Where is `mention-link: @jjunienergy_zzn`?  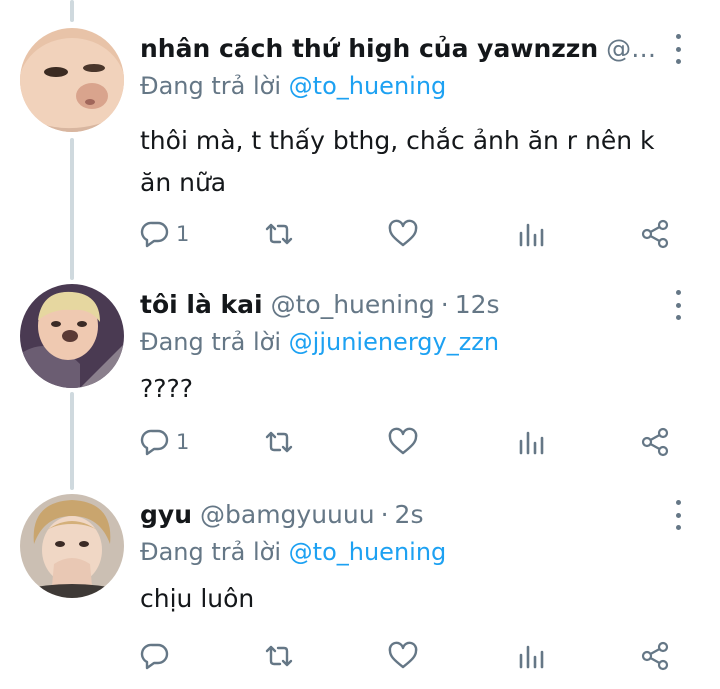 mention-link: @jjunienergy_zzn is located at coordinates (394, 342).